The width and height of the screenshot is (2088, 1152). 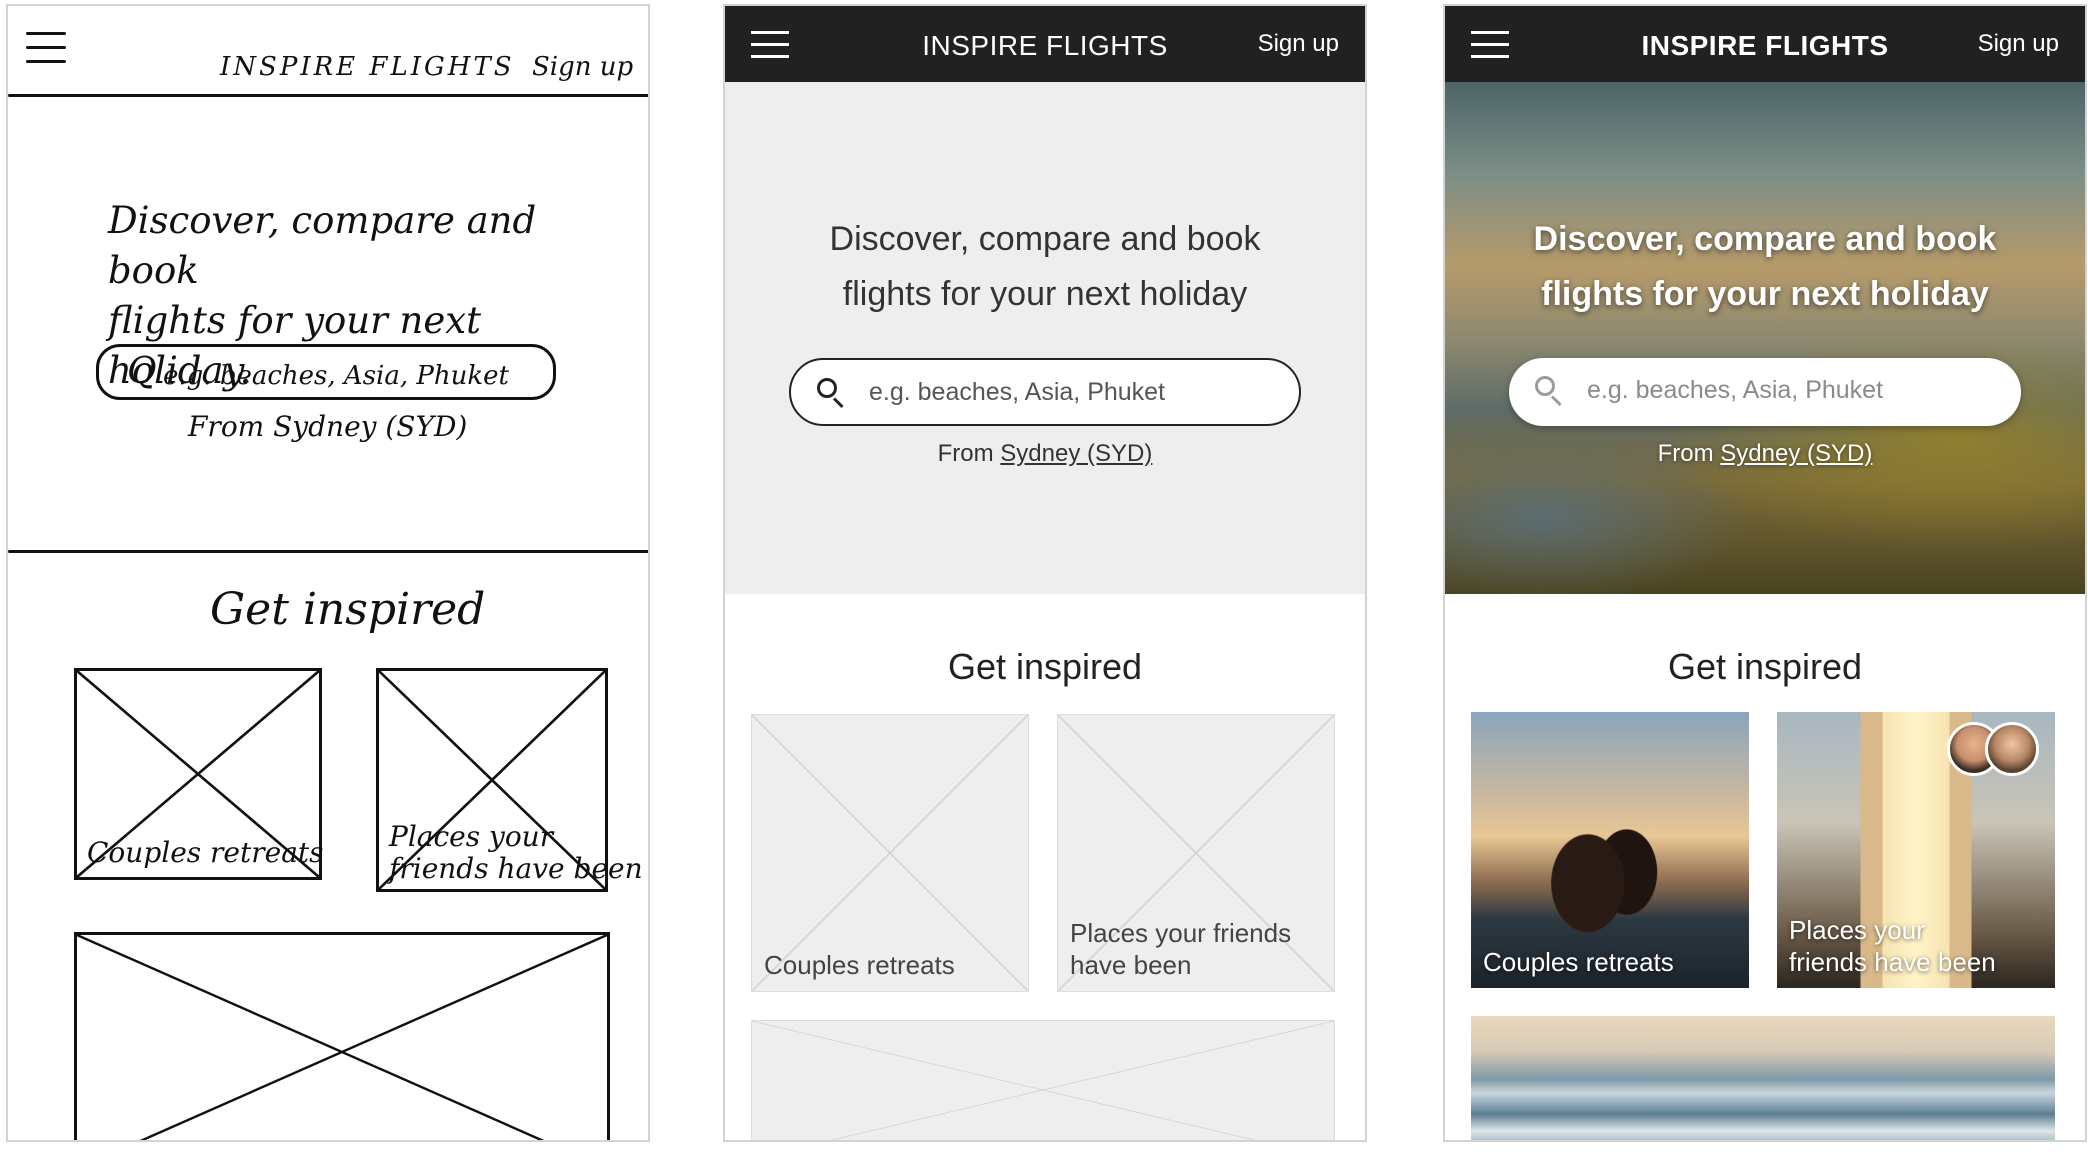 I want to click on hamburger-menu-icon, so click(x=46, y=53).